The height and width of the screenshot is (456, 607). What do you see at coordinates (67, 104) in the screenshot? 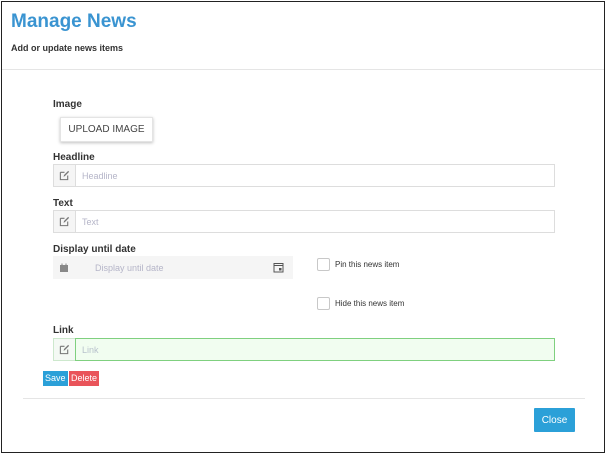
I see `image-label: Image` at bounding box center [67, 104].